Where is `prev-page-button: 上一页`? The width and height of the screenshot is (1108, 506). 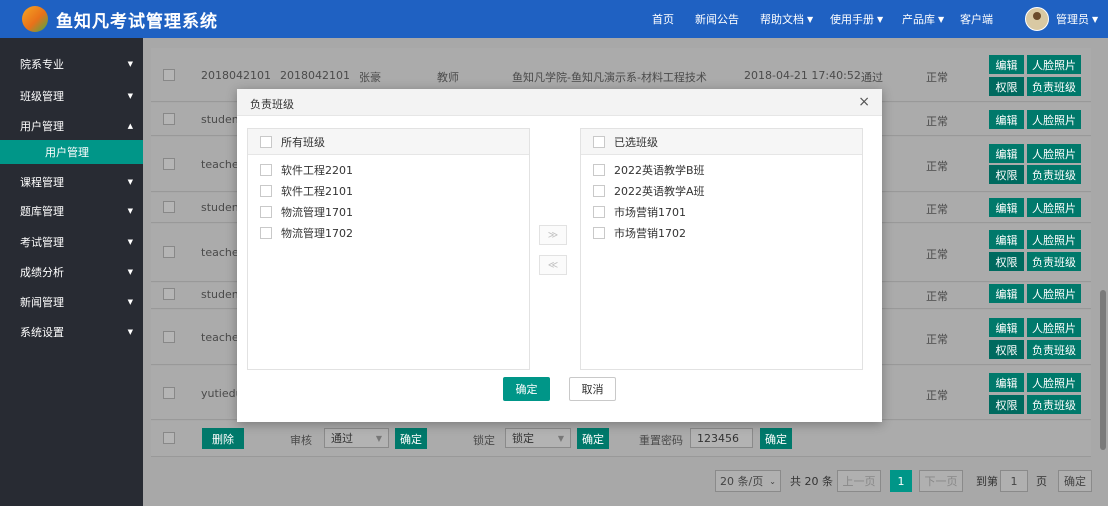 prev-page-button: 上一页 is located at coordinates (859, 481).